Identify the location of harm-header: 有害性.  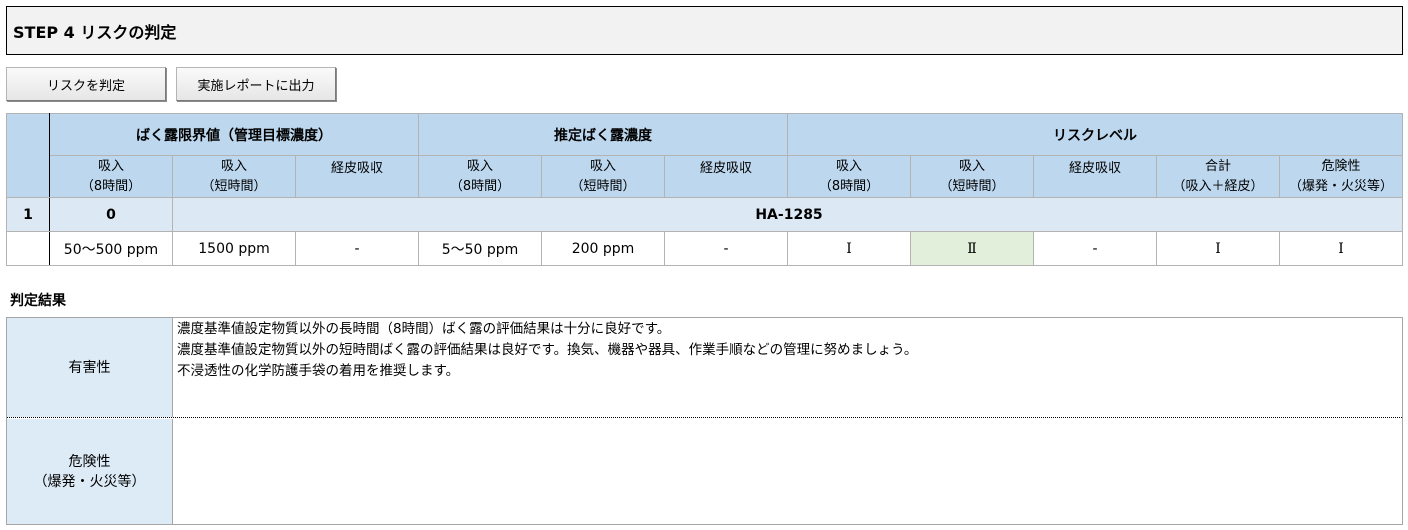
(90, 367).